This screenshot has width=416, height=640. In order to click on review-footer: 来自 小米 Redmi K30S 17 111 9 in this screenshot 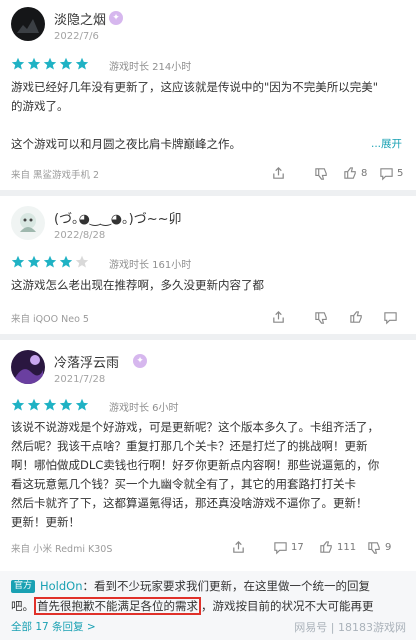, I will do `click(208, 548)`.